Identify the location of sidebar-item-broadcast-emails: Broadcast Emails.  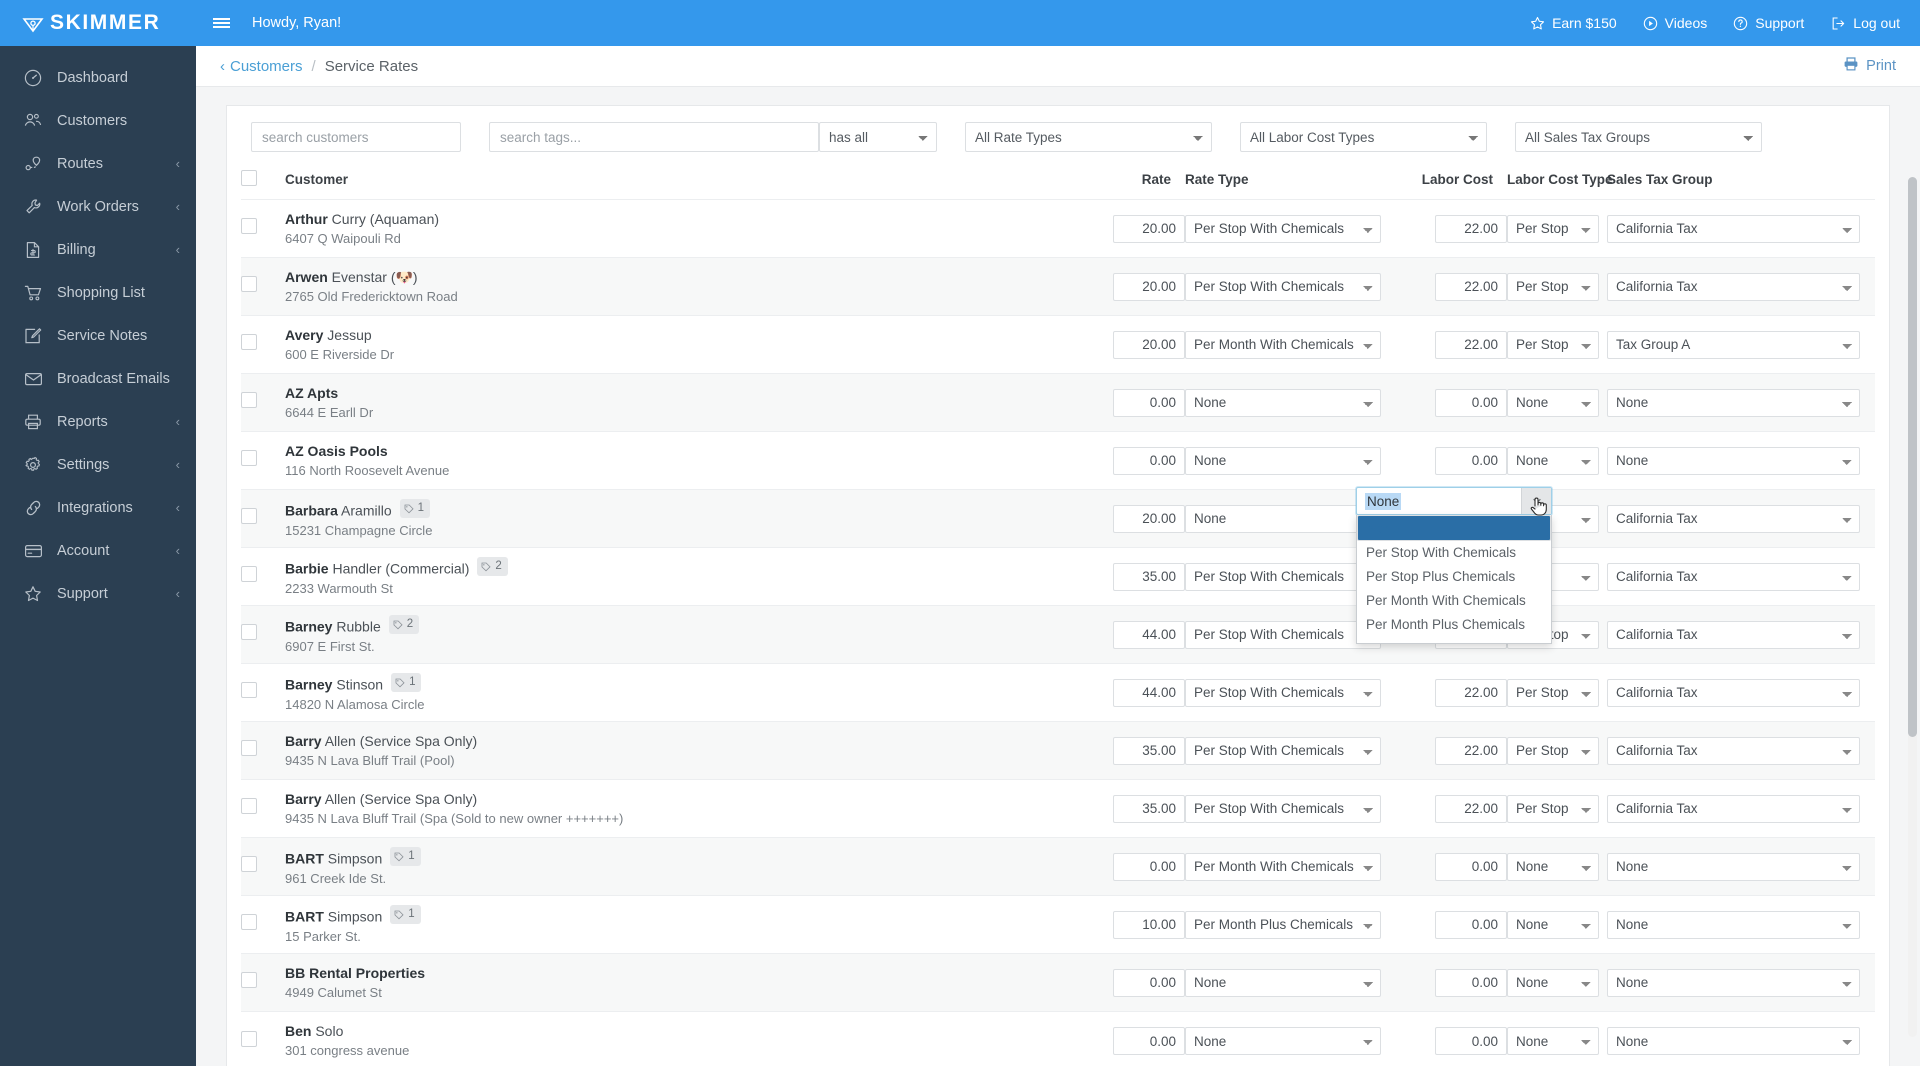
(98, 378).